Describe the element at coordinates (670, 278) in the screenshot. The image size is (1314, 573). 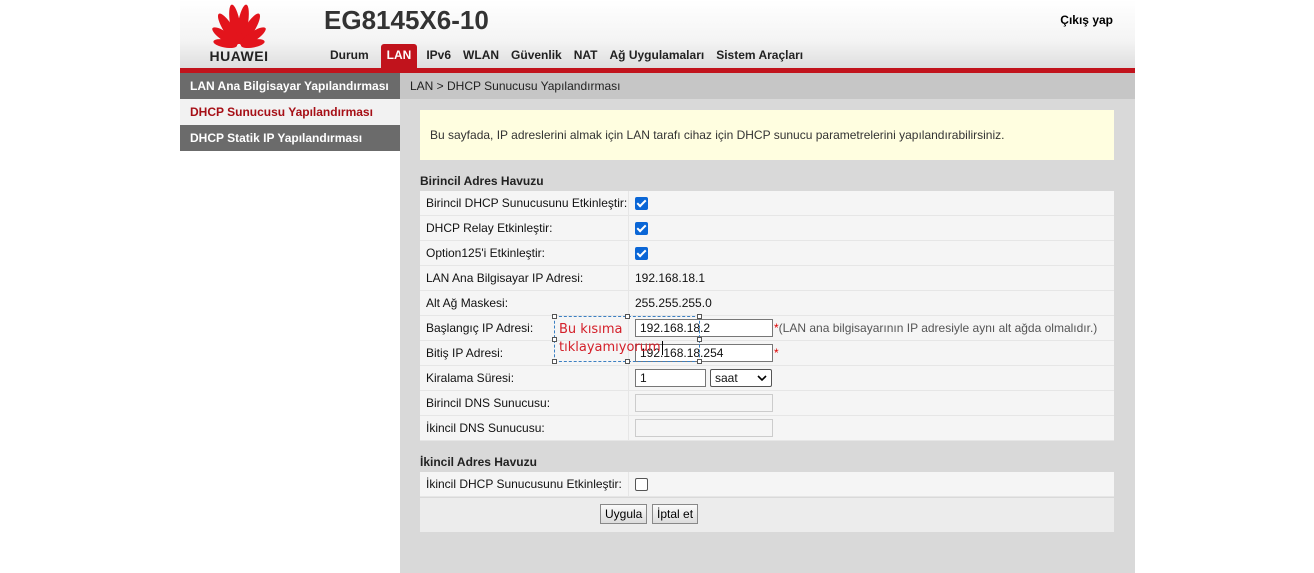
I see `host-ip-value: 192.168.18.1` at that location.